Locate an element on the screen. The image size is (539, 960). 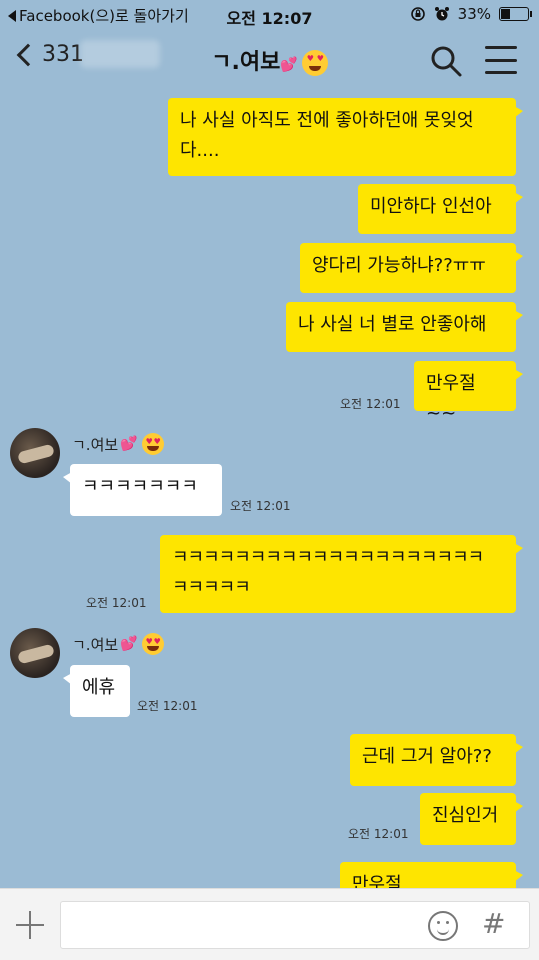
message-text: 진심인거 is located at coordinates (465, 815).